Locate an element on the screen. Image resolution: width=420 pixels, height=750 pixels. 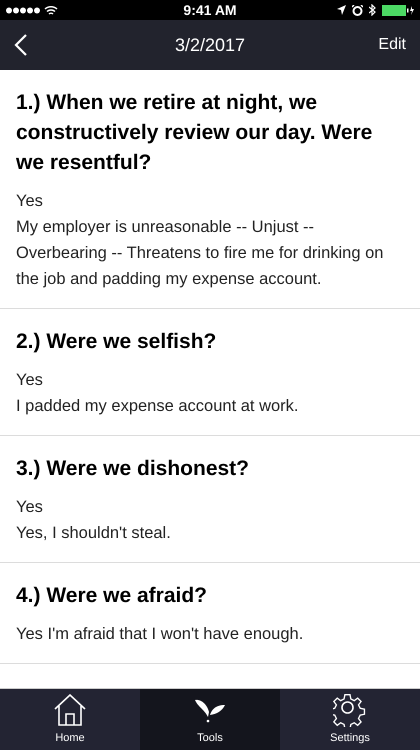
status-time: 9:41 AM is located at coordinates (210, 10).